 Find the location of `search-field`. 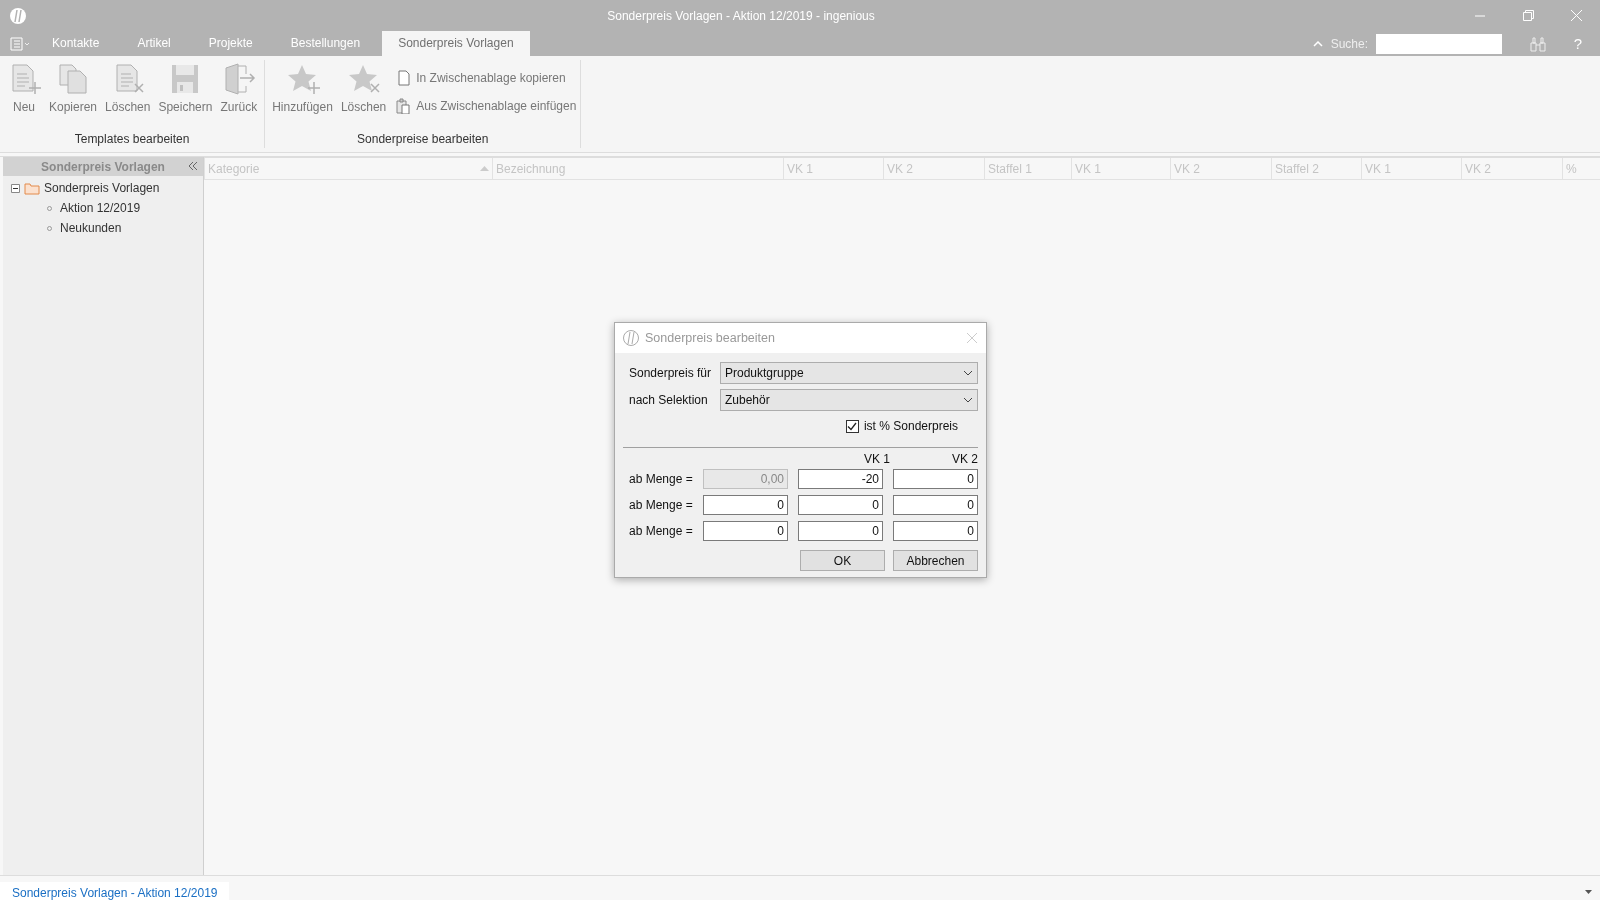

search-field is located at coordinates (1439, 43).